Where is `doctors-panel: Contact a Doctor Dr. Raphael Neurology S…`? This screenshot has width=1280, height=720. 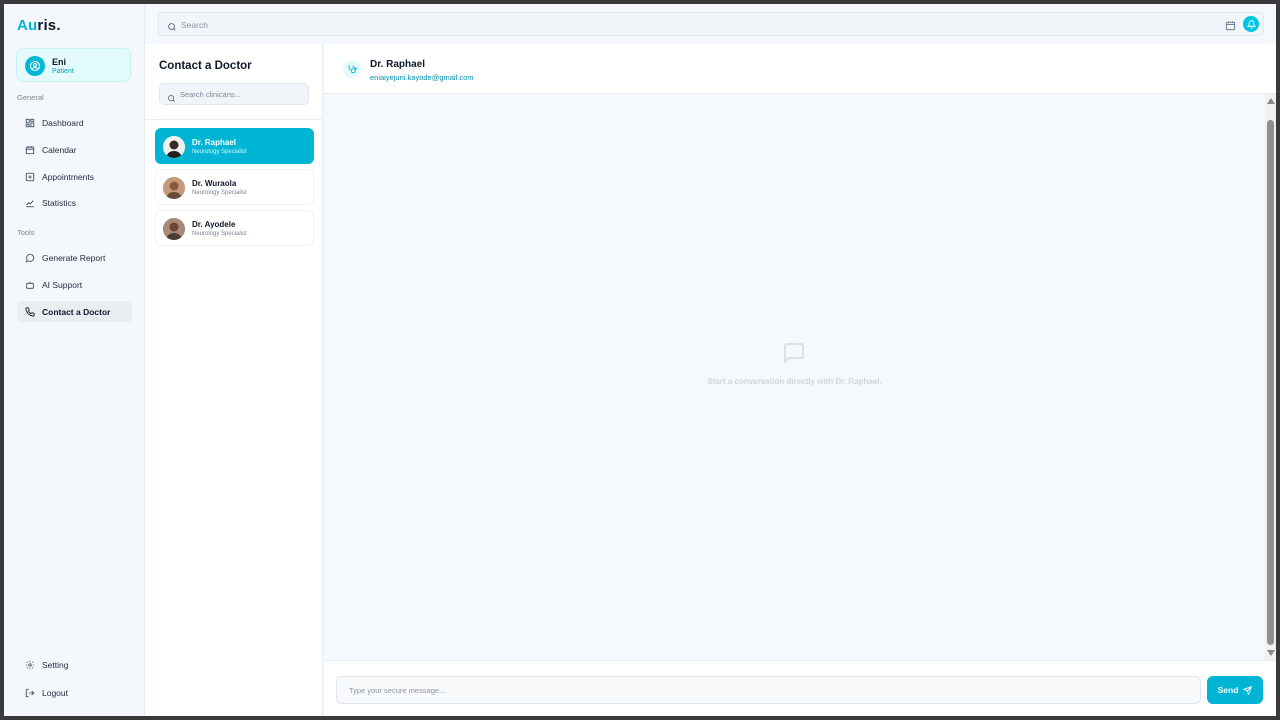 doctors-panel: Contact a Doctor Dr. Raphael Neurology S… is located at coordinates (234, 380).